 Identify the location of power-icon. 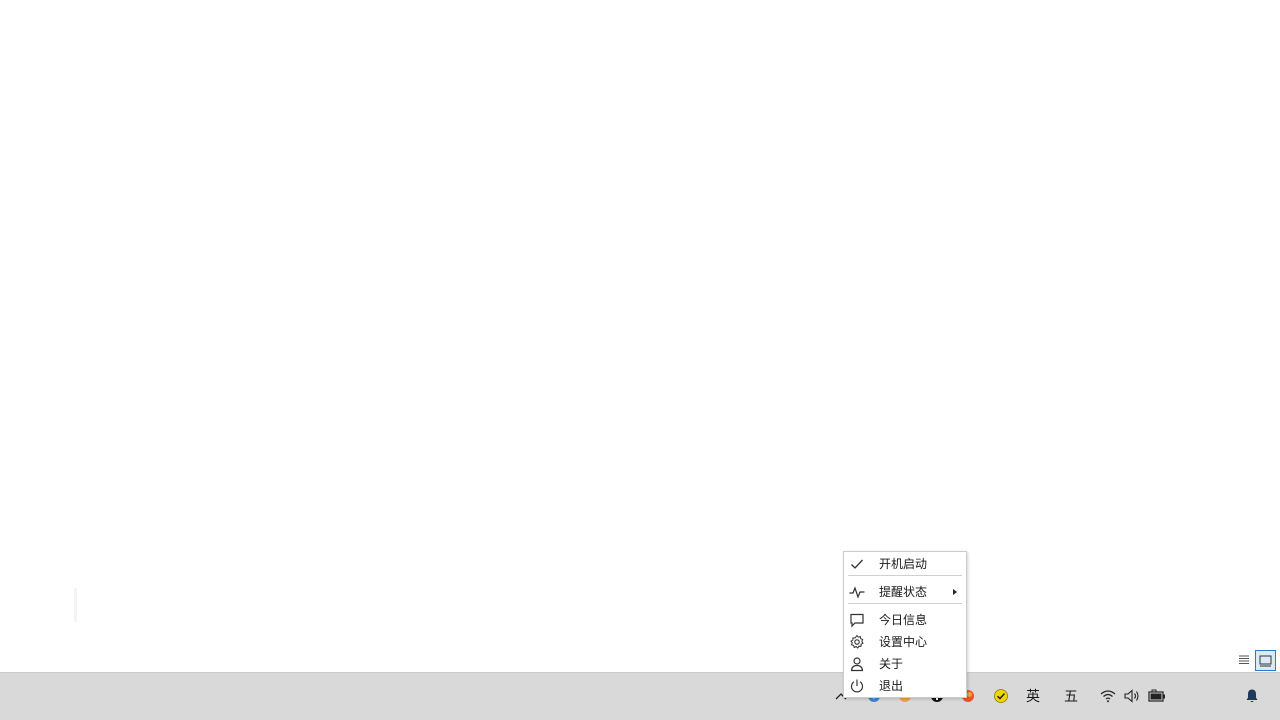
(857, 686).